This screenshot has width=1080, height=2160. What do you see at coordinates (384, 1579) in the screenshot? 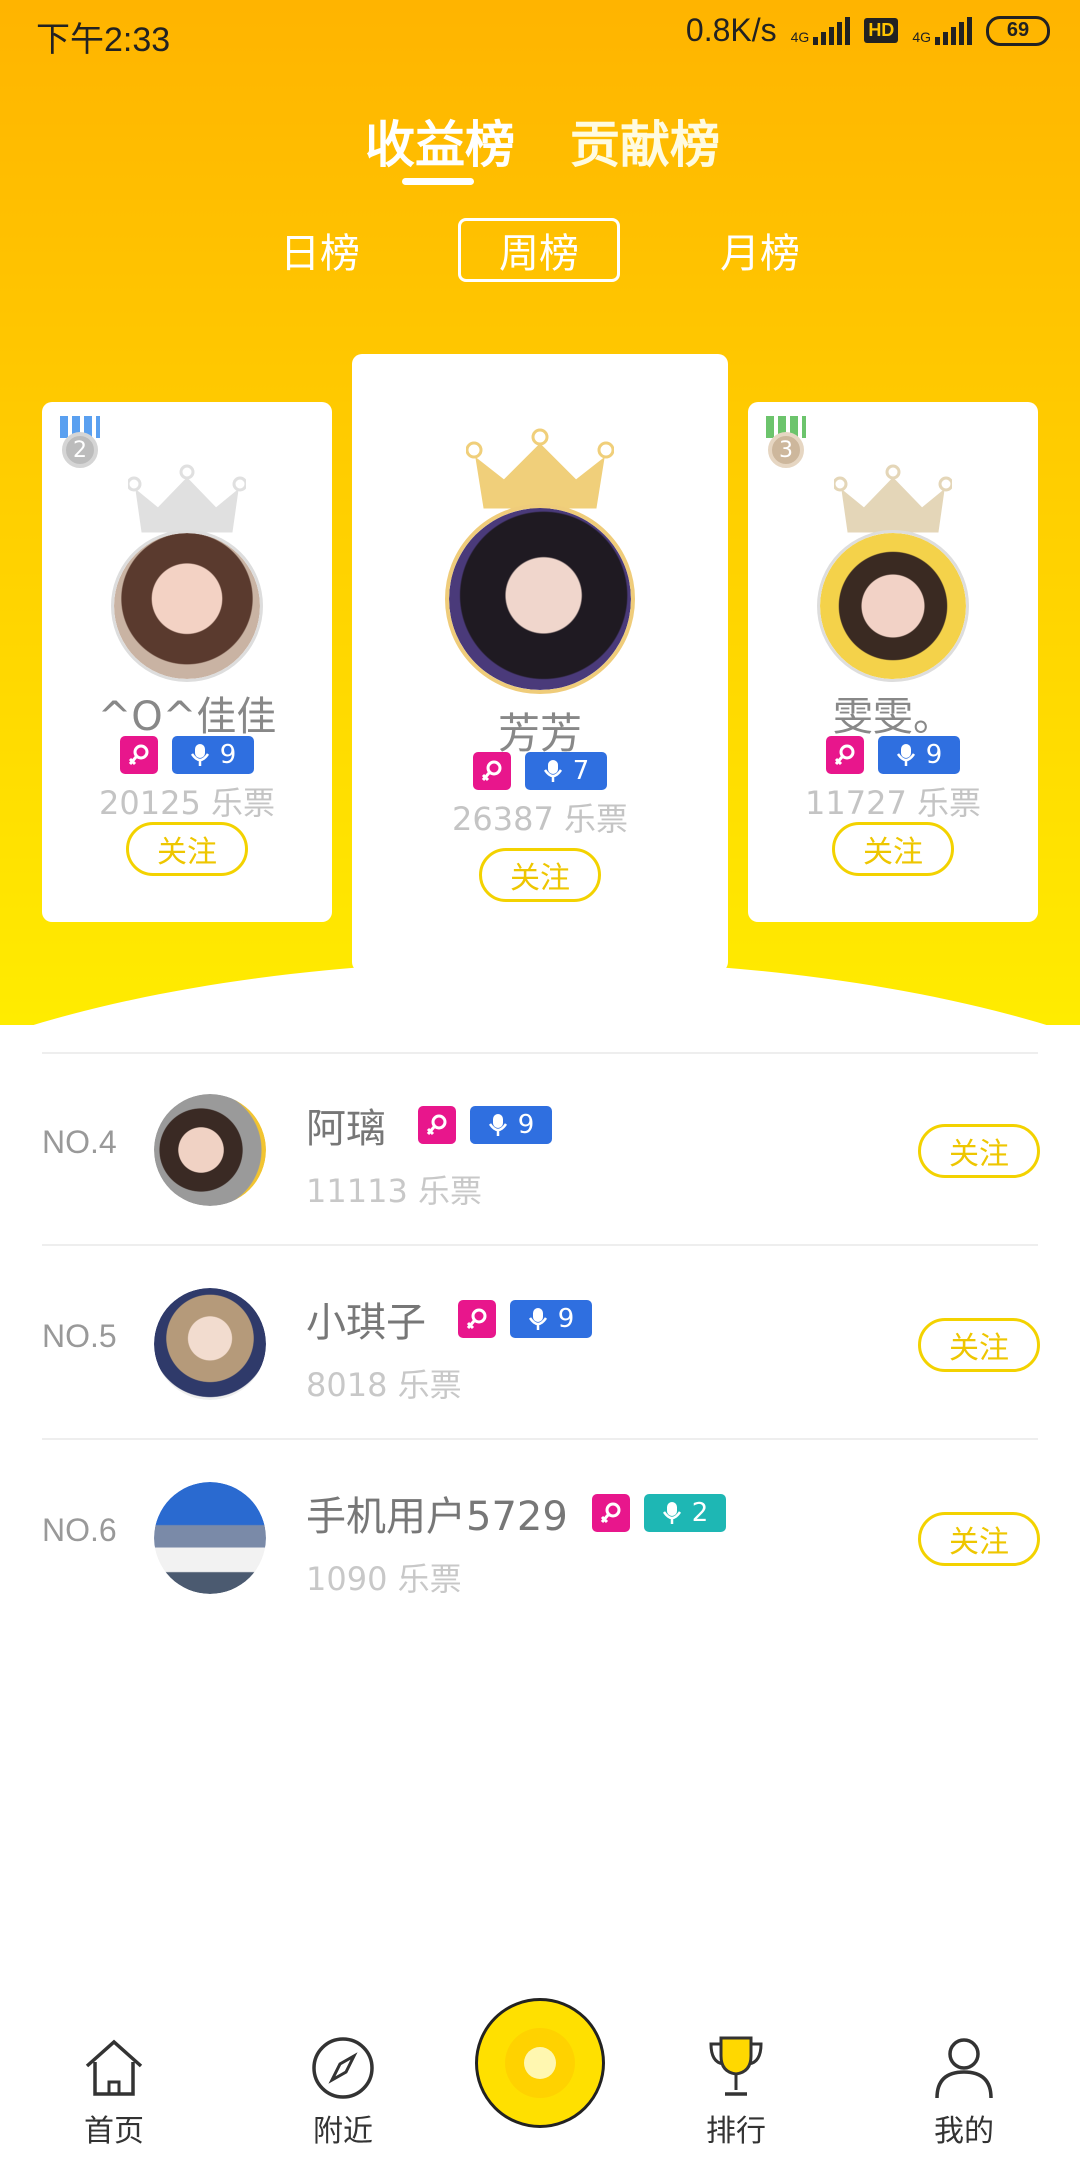
I see `user-score: 1090 乐票` at bounding box center [384, 1579].